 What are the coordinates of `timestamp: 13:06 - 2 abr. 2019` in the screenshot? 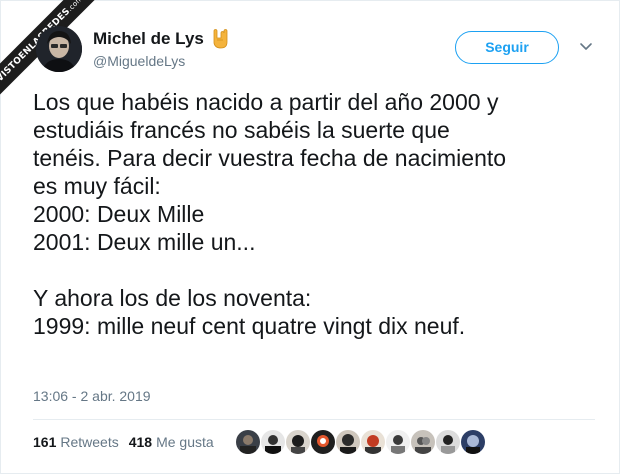 It's located at (92, 396).